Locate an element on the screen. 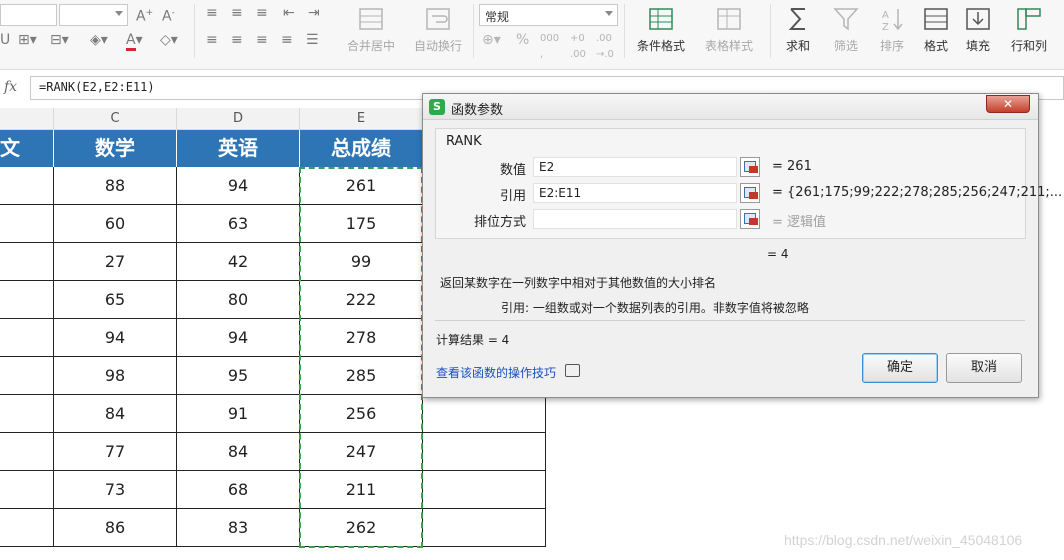  table-cell-E: 211 is located at coordinates (361, 490).